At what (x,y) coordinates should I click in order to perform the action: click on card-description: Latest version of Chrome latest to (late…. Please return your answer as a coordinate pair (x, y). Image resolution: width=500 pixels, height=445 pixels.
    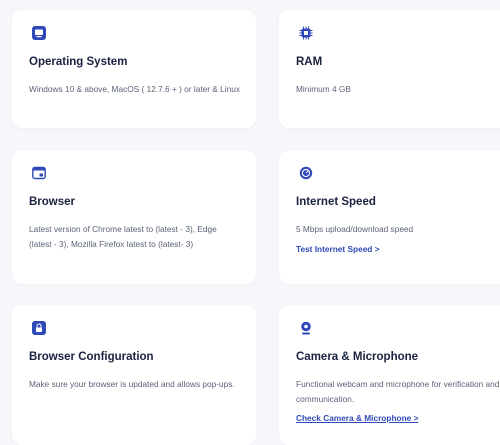
    Looking at the image, I should click on (123, 236).